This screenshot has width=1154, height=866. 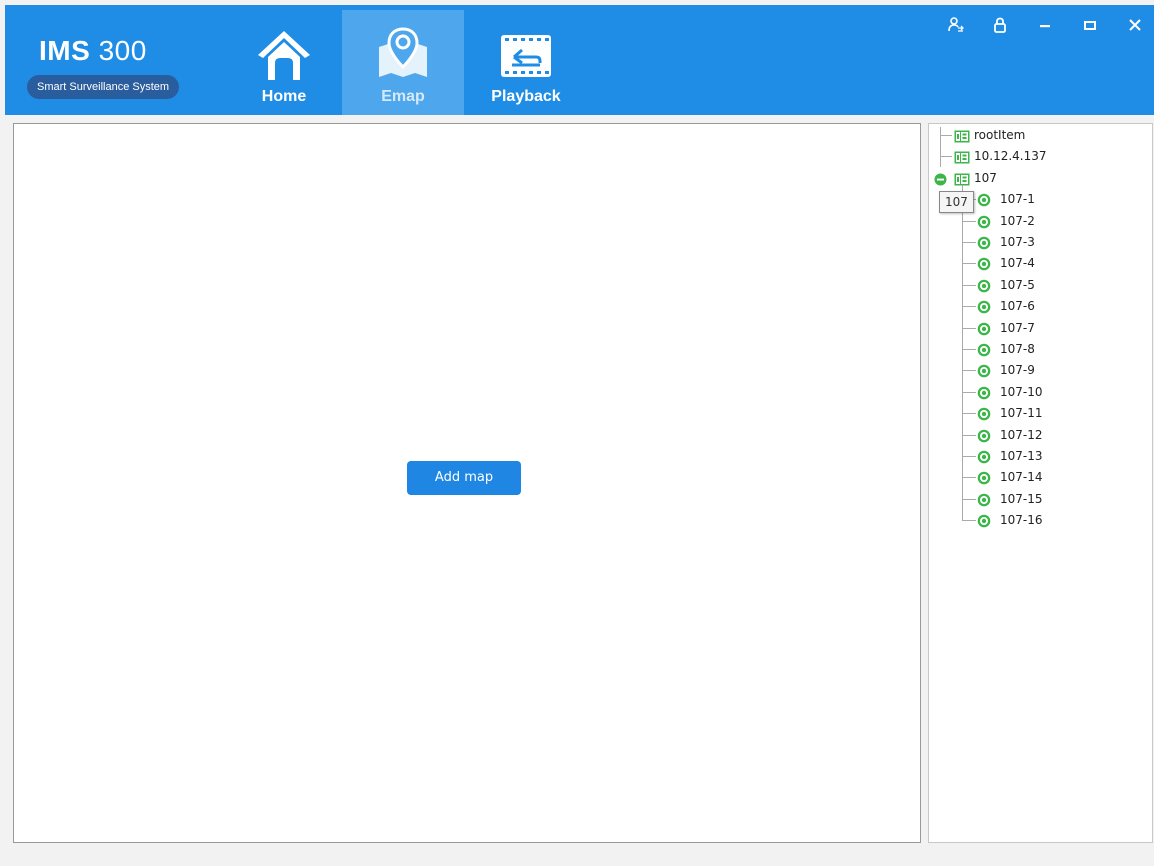 What do you see at coordinates (103, 87) in the screenshot?
I see `logo-subtitle: Smart Surveillance System` at bounding box center [103, 87].